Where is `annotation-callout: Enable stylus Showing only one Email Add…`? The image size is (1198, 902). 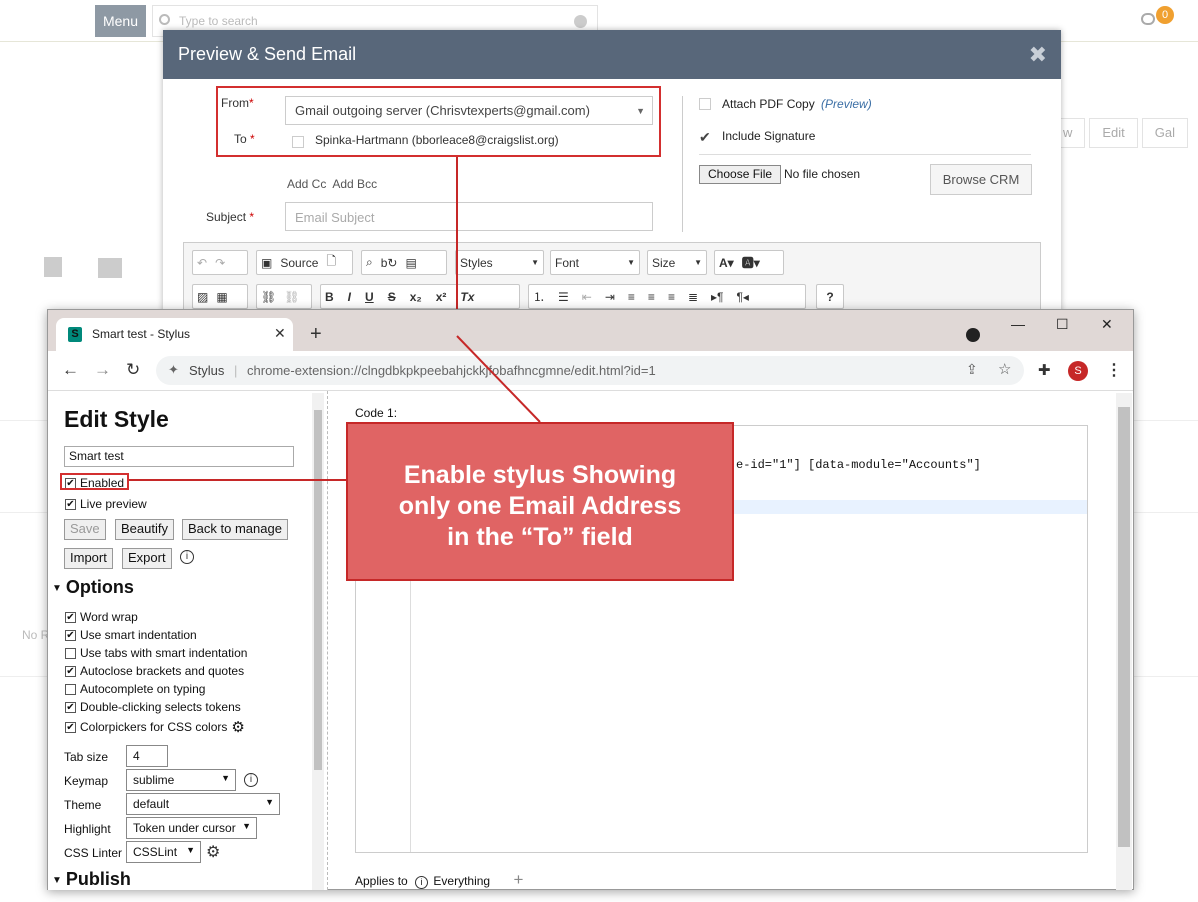
annotation-callout: Enable stylus Showing only one Email Add… is located at coordinates (540, 501).